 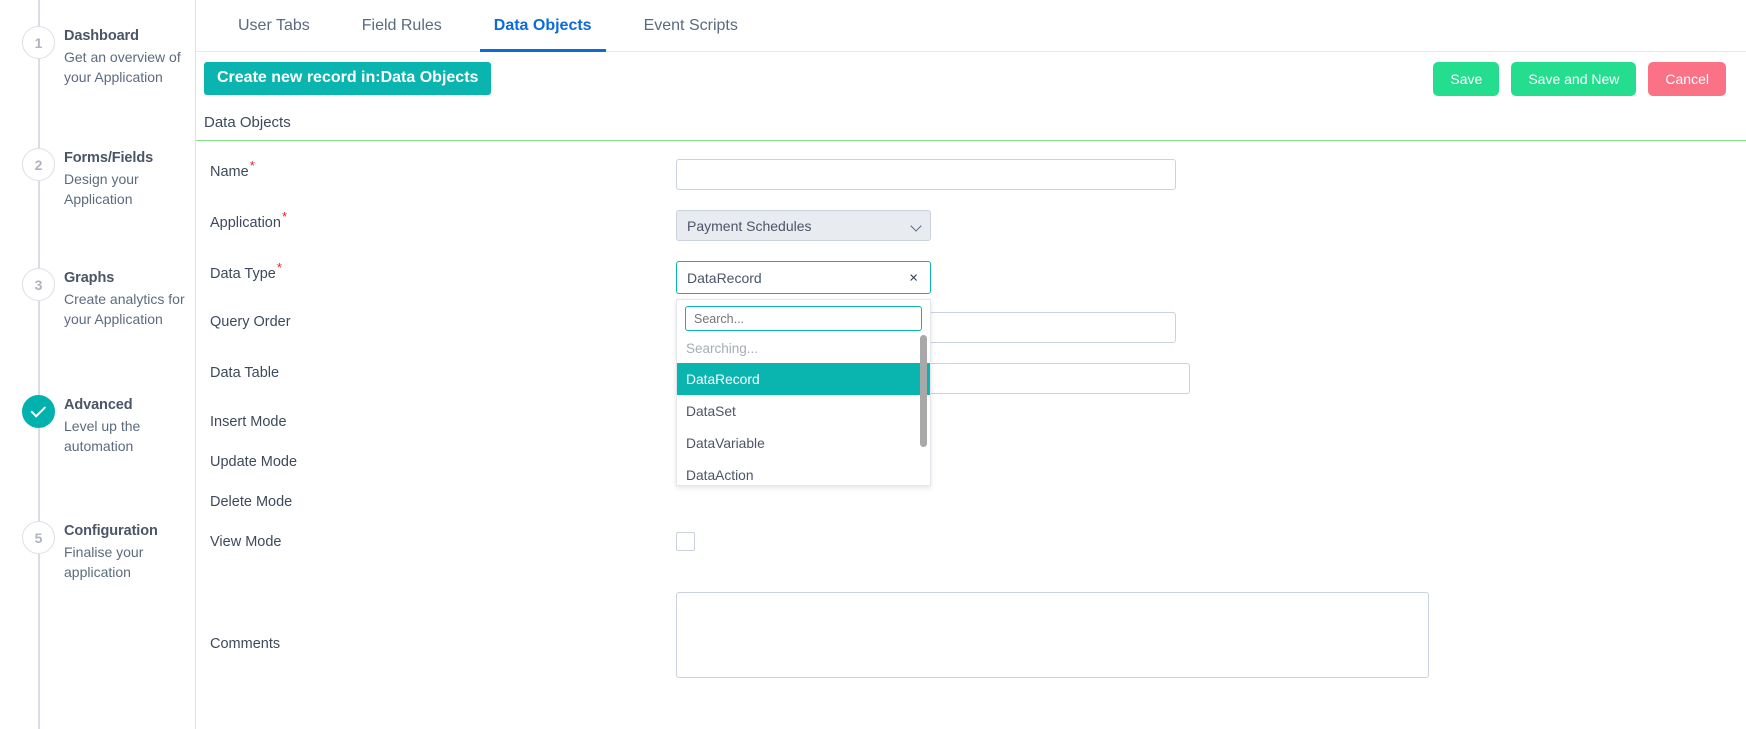 What do you see at coordinates (543, 26) in the screenshot?
I see `tab-data-objects: Data Objects` at bounding box center [543, 26].